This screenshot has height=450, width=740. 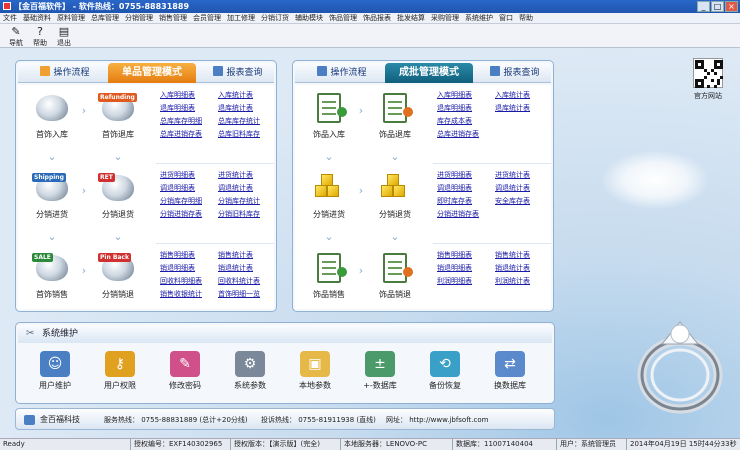 What do you see at coordinates (526, 18) in the screenshot?
I see `menu-item: 帮助` at bounding box center [526, 18].